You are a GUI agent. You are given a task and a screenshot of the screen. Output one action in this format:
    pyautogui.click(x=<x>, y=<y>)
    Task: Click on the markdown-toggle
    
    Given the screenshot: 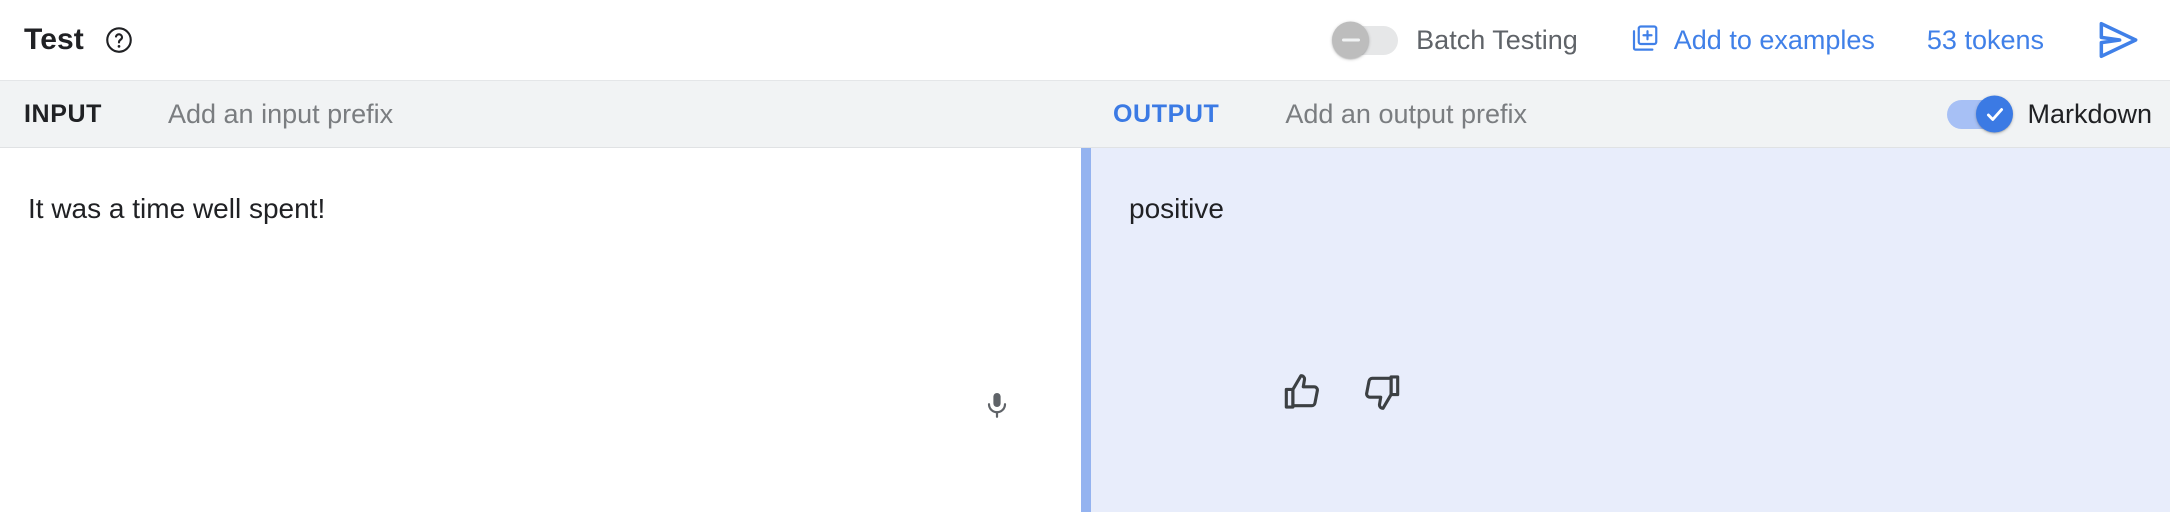 What is the action you would take?
    pyautogui.click(x=1980, y=114)
    